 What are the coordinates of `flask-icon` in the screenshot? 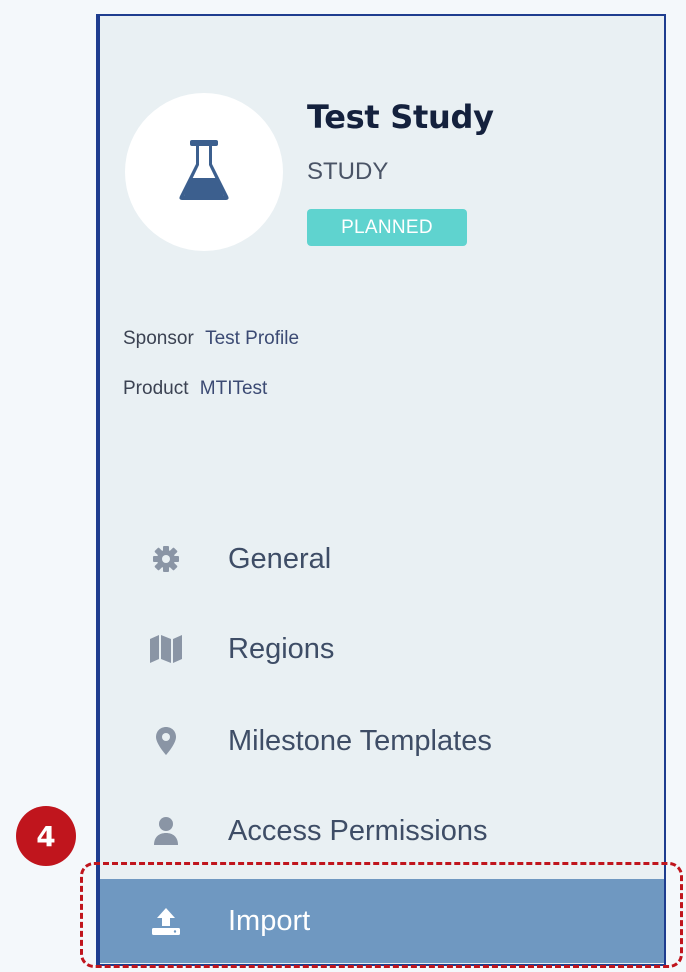 It's located at (204, 172).